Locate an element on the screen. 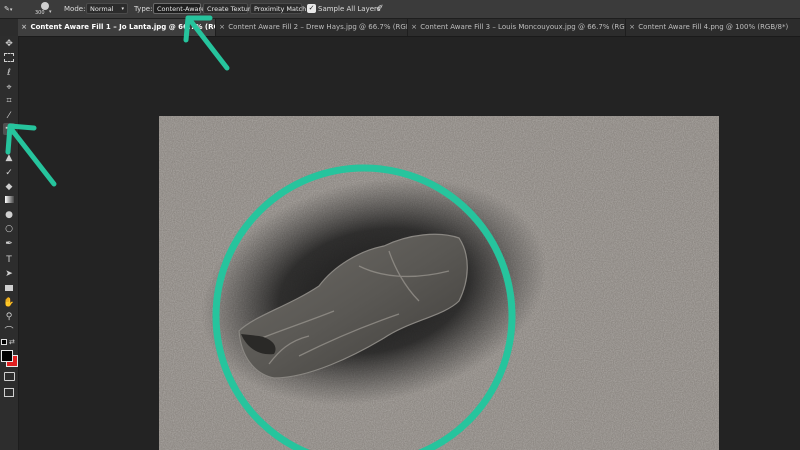 The image size is (800, 450). type-content-aware-button: Content-Aware is located at coordinates (179, 8).